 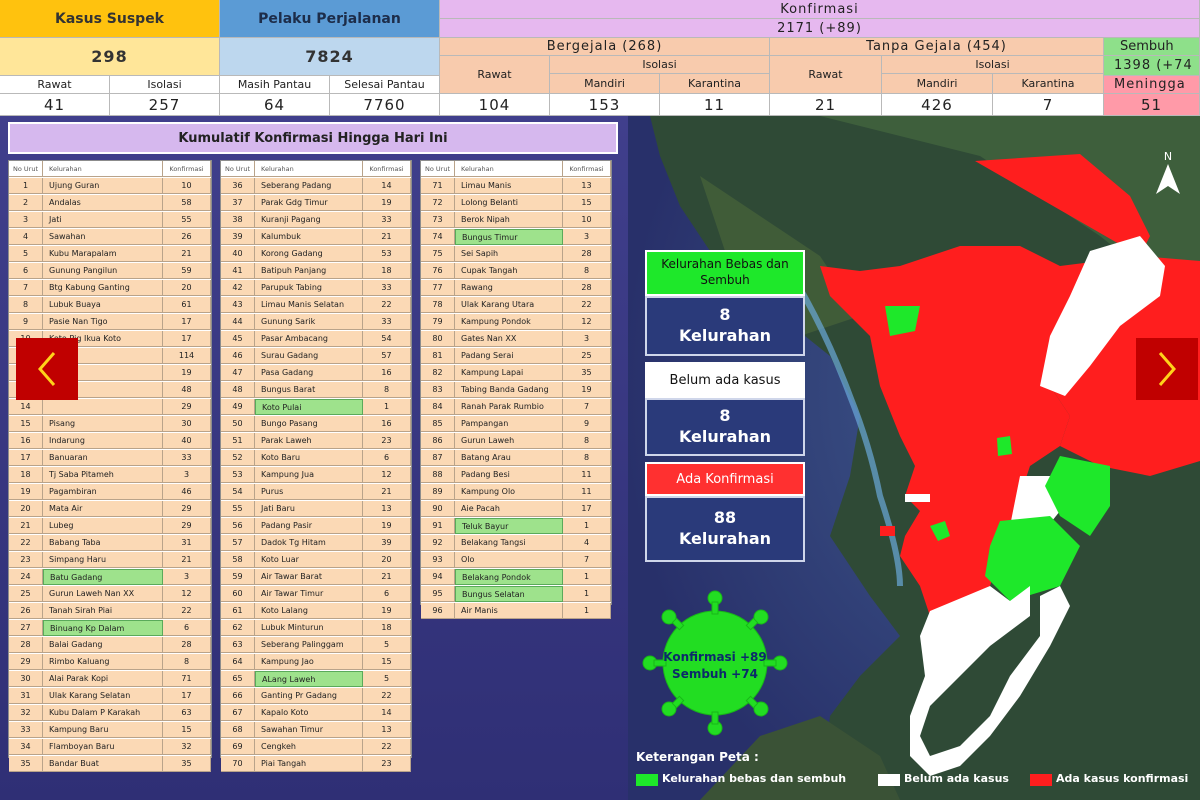 What do you see at coordinates (438, 203) in the screenshot?
I see `row-number: 72` at bounding box center [438, 203].